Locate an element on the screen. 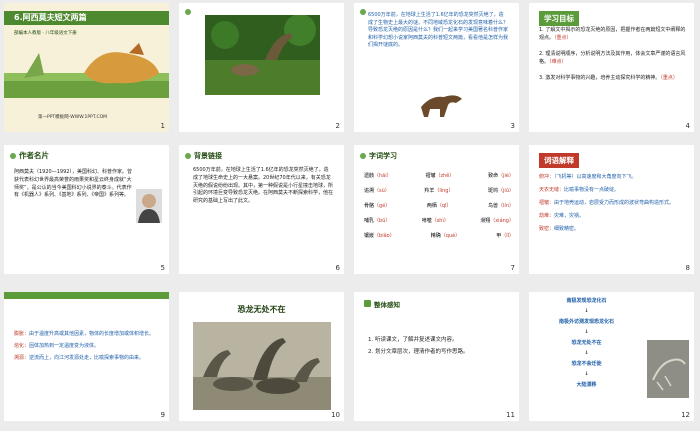  definition-item: 溯源：逆流而上，向江河发源处走，比喻探索事物的由来。 is located at coordinates (88, 358).